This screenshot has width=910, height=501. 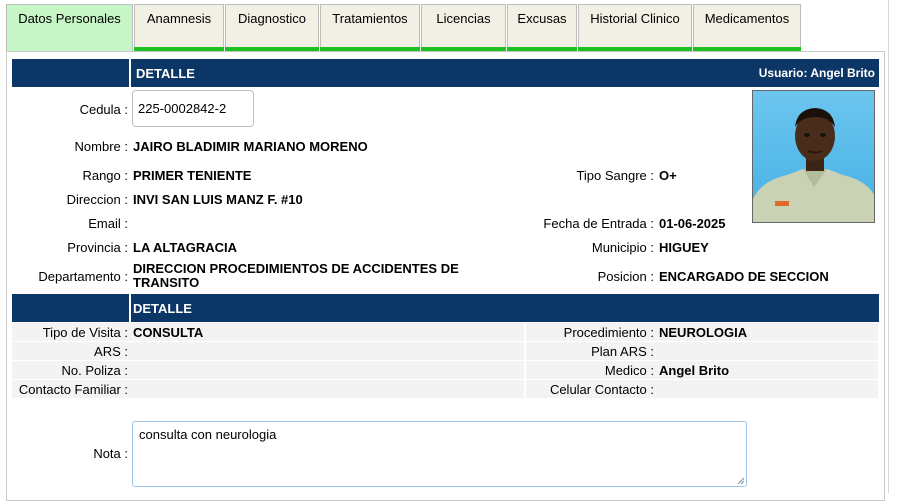 What do you see at coordinates (813, 165) in the screenshot?
I see `person-photo-icon` at bounding box center [813, 165].